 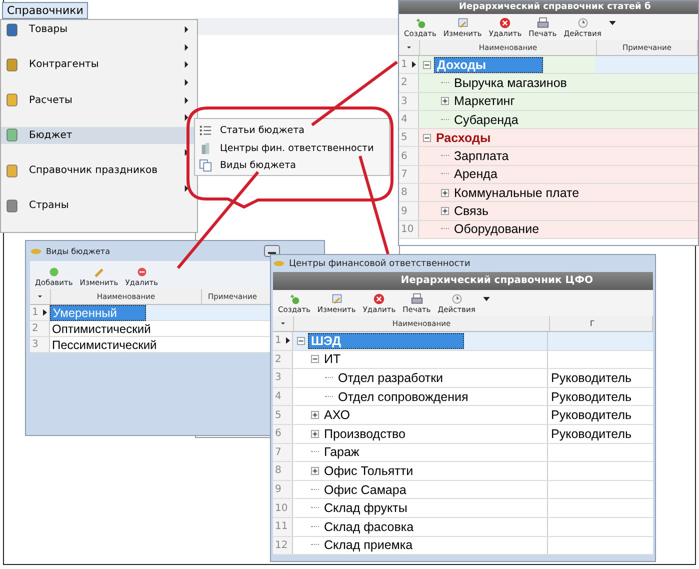 What do you see at coordinates (369, 471) in the screenshot?
I see `tree-item: Офис Тольятти` at bounding box center [369, 471].